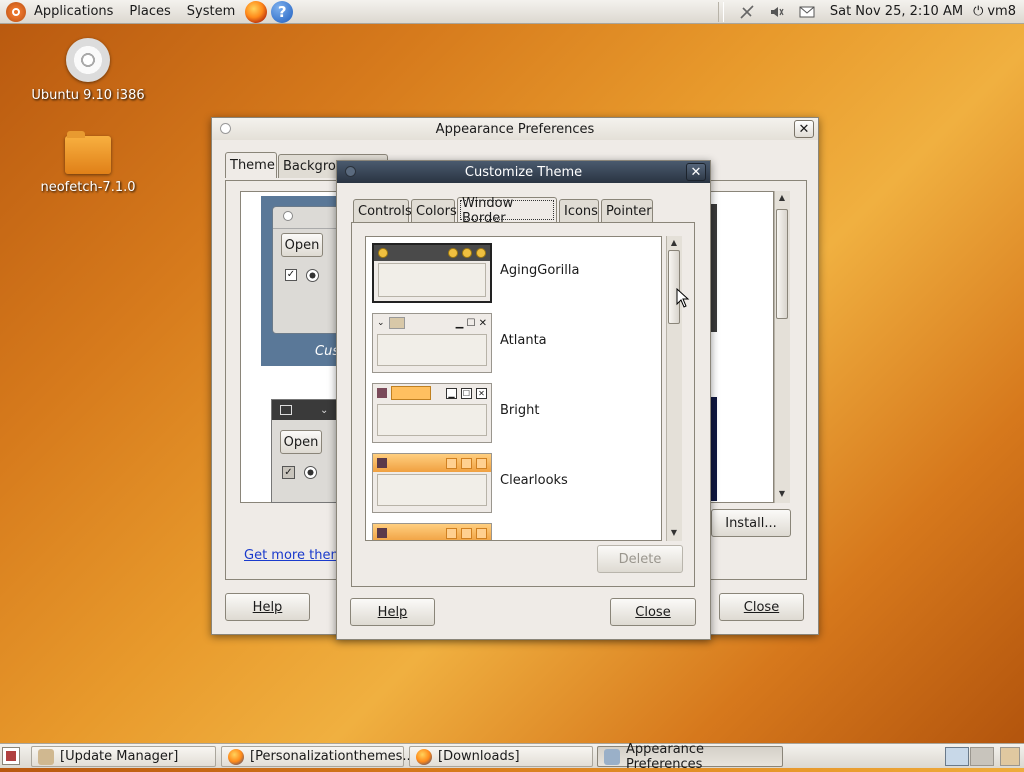 This screenshot has height=772, width=1024. What do you see at coordinates (507, 211) in the screenshot?
I see `tab-window-border: Window Border` at bounding box center [507, 211].